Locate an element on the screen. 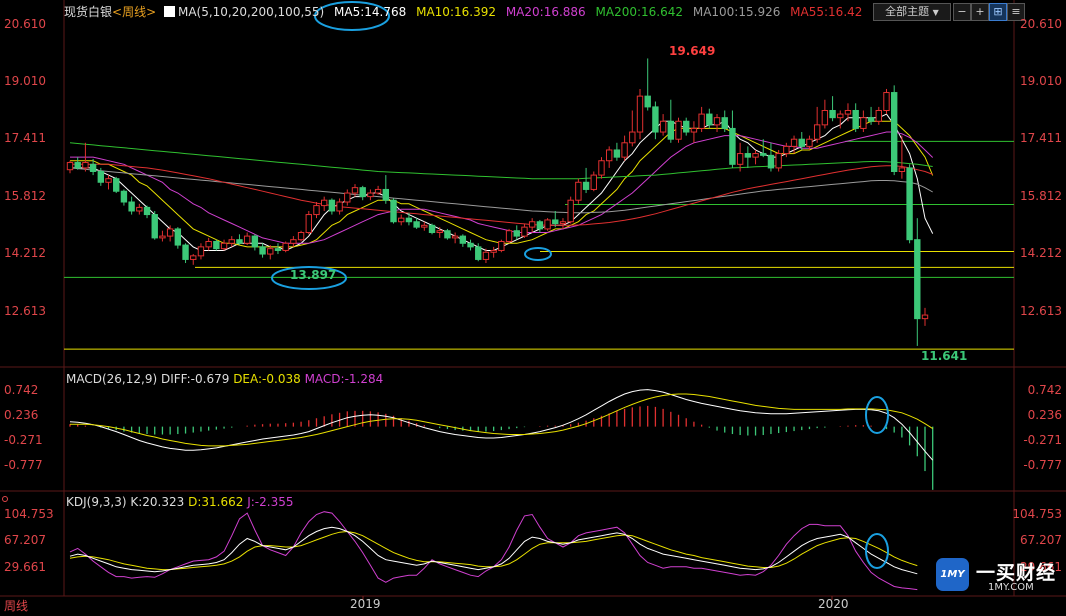  ma-line-ma55 is located at coordinates (501, 194).